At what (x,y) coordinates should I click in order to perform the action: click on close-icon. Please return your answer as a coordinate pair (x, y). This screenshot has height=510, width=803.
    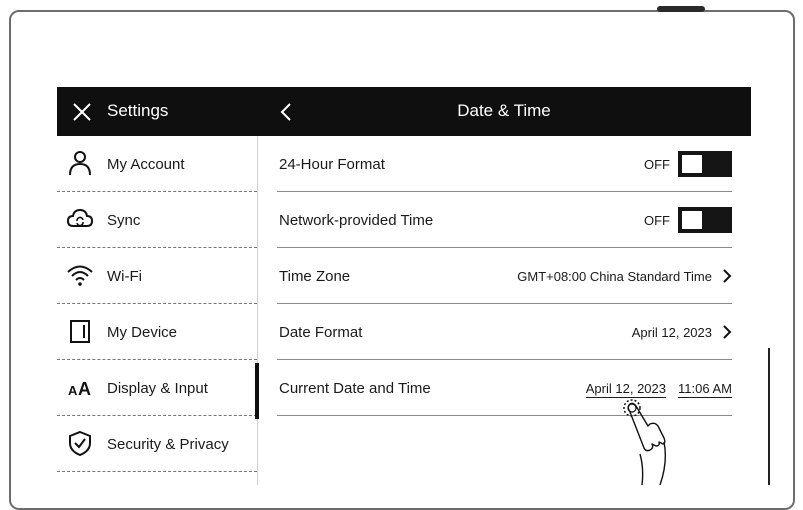
    Looking at the image, I should click on (82, 112).